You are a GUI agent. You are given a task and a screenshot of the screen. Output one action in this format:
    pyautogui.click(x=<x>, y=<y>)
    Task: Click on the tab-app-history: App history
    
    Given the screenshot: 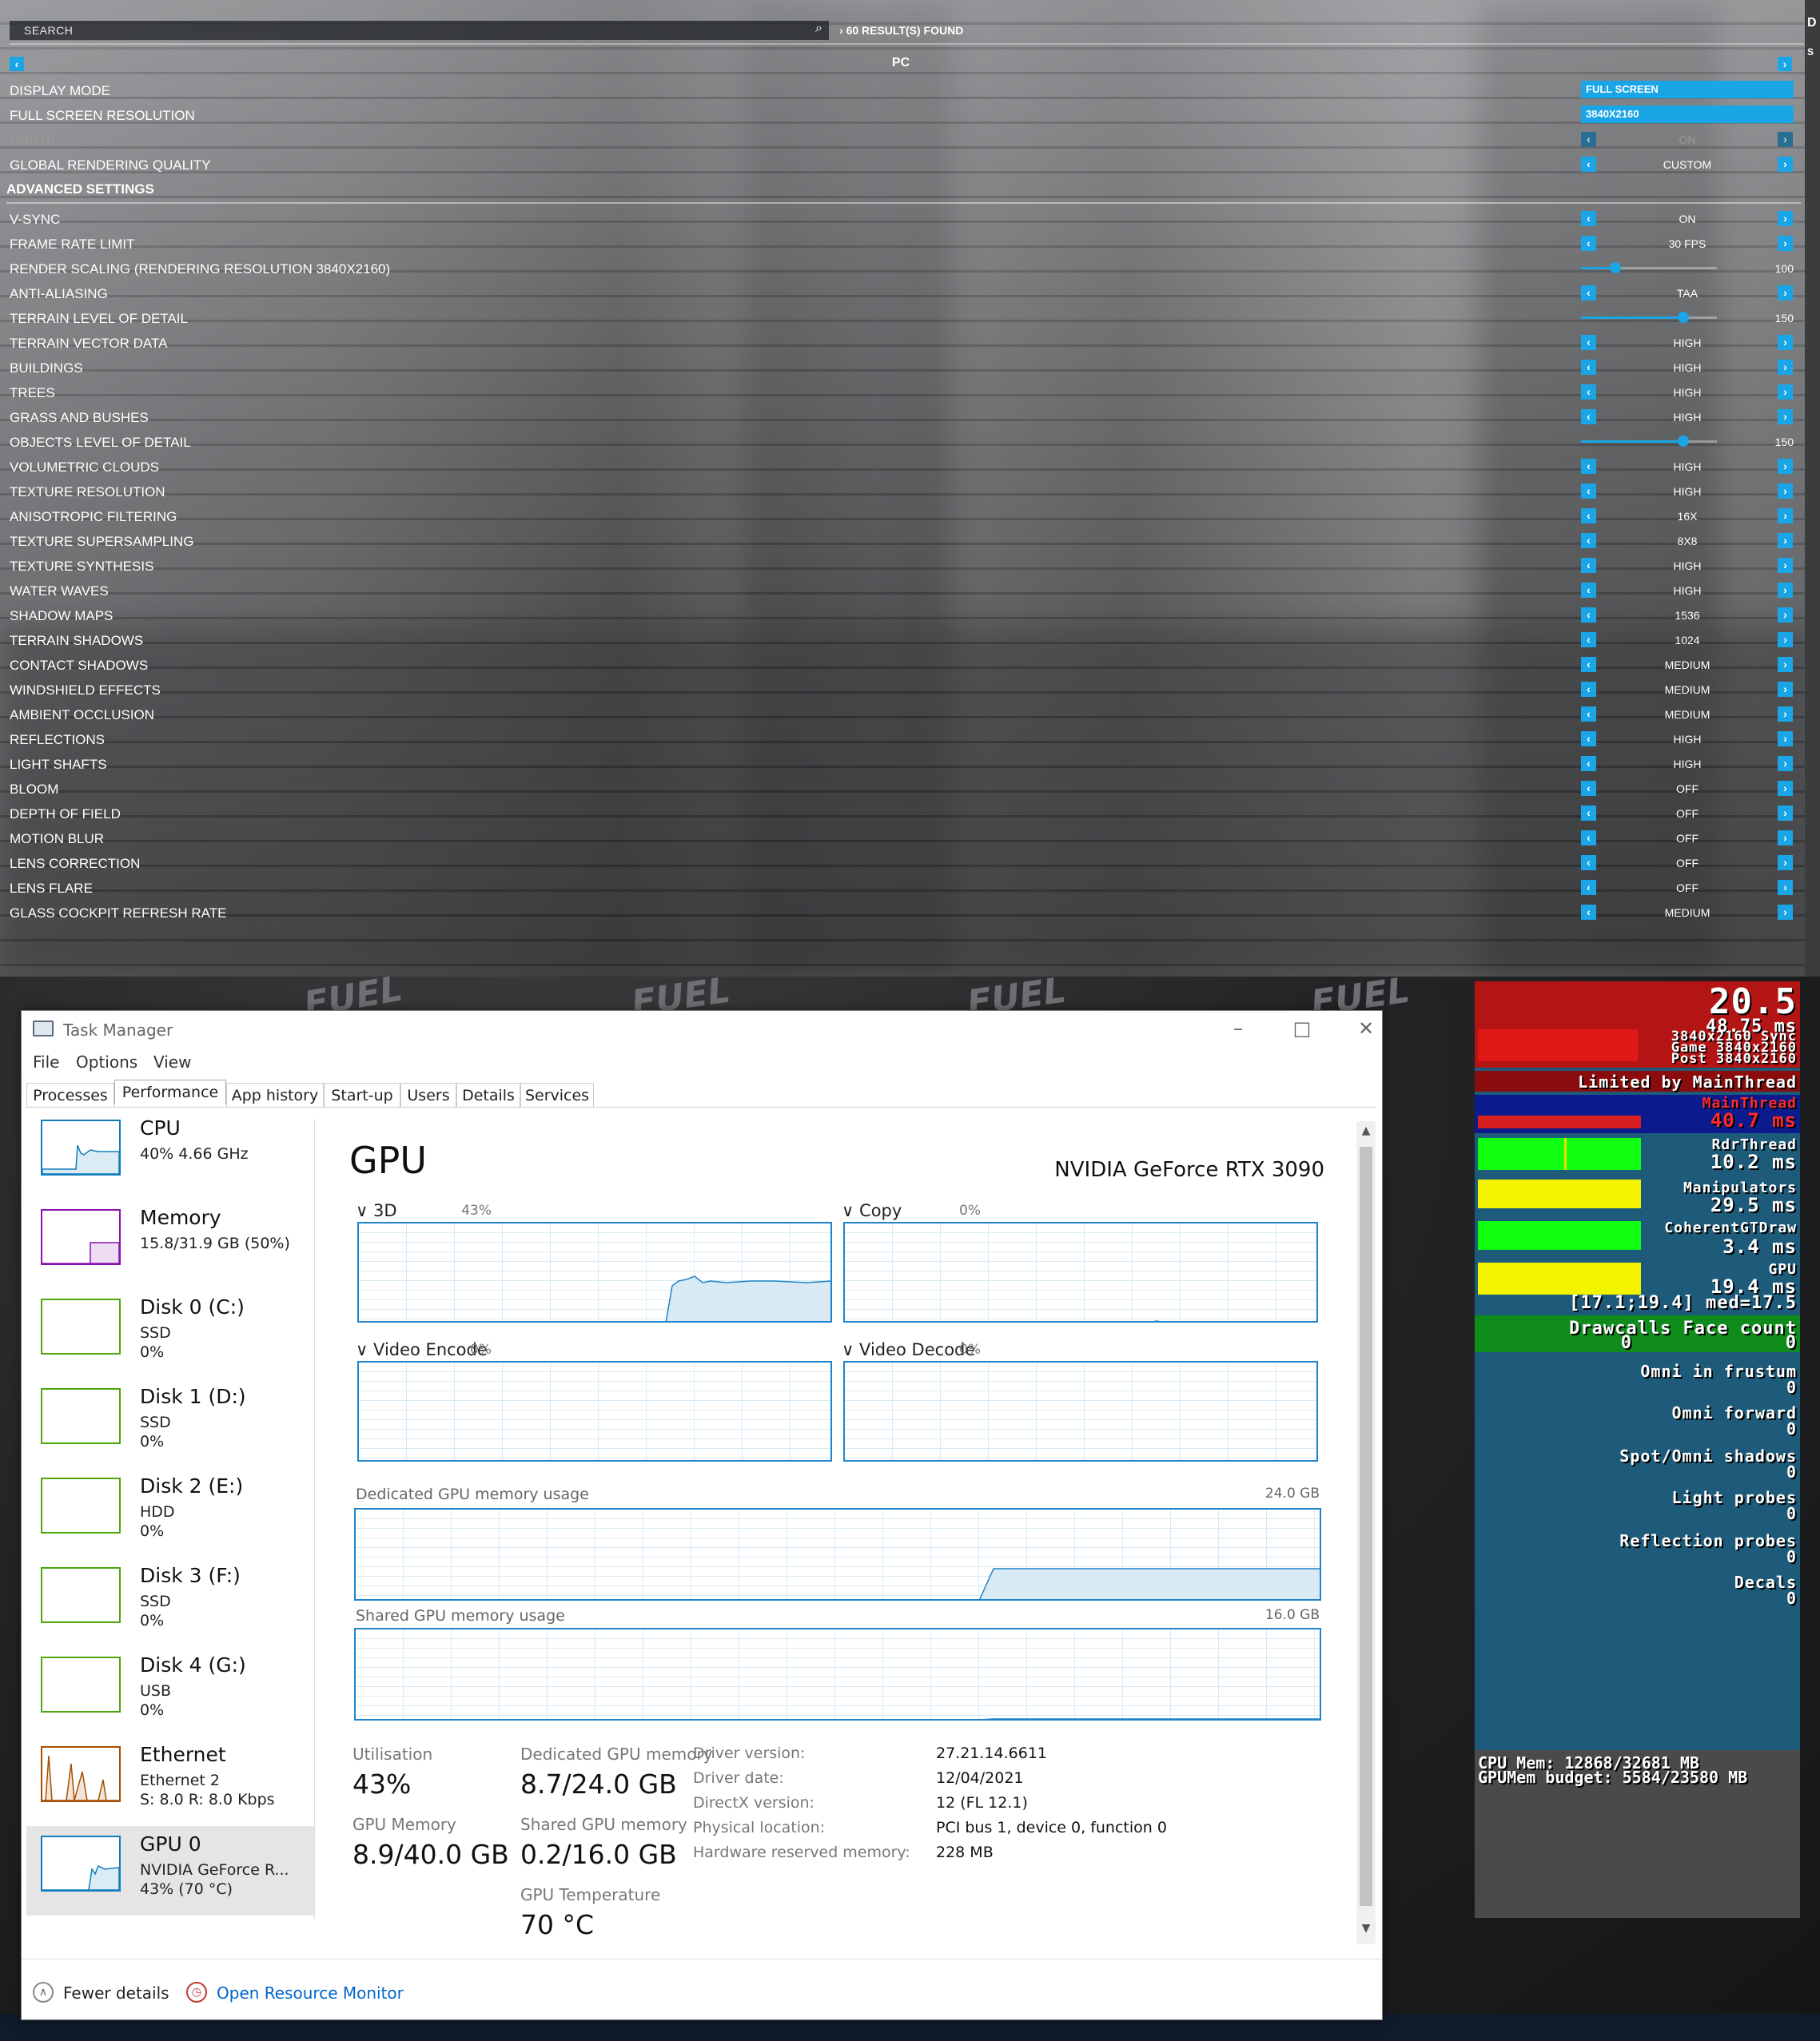 What is the action you would take?
    pyautogui.click(x=275, y=1095)
    